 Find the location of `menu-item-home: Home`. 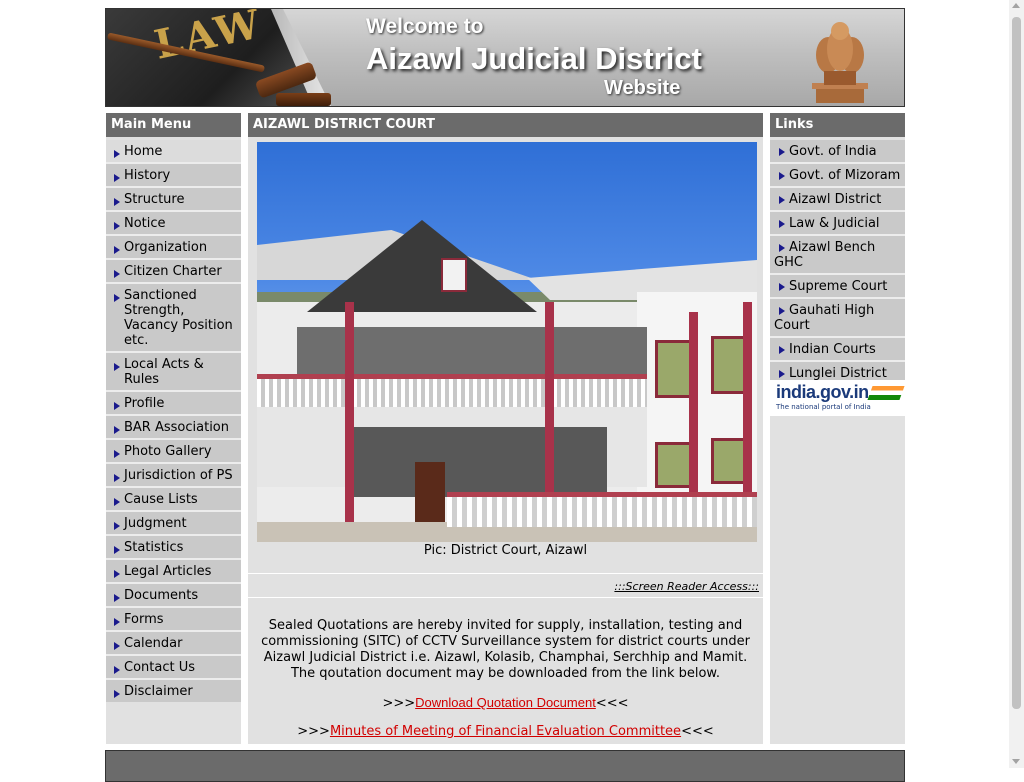

menu-item-home: Home is located at coordinates (173, 149).